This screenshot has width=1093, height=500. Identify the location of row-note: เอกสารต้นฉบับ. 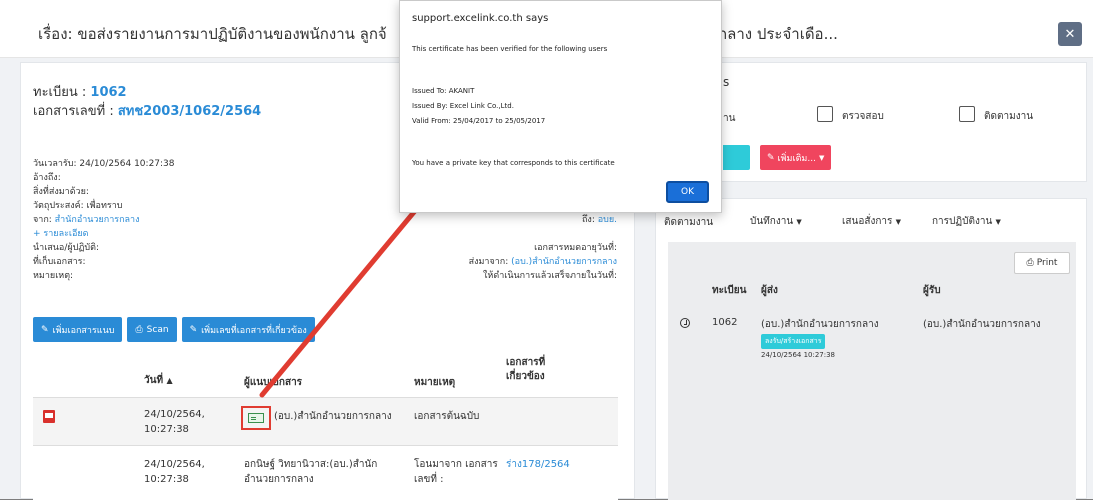
(447, 416).